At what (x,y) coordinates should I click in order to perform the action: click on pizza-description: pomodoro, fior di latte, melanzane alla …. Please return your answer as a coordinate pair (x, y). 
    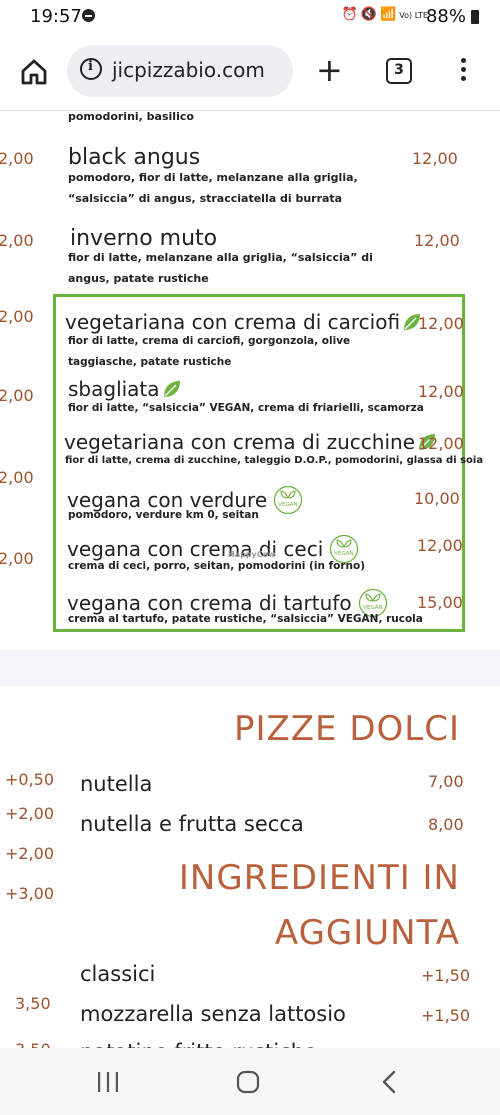
    Looking at the image, I should click on (213, 188).